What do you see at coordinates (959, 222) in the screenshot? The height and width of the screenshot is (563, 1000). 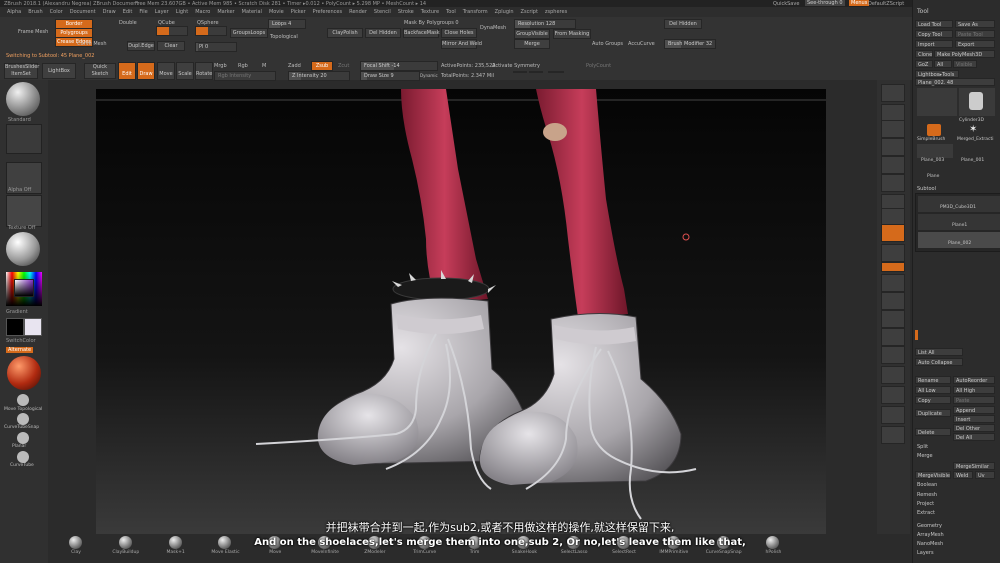 I see `subtool-row-plane1: Plane1` at bounding box center [959, 222].